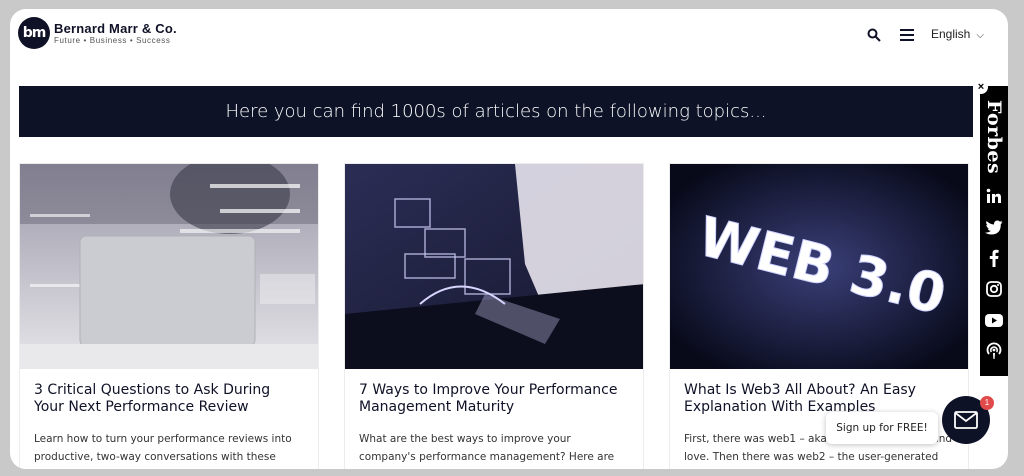 Image resolution: width=1024 pixels, height=476 pixels. I want to click on forbes-logo: Forbes, so click(994, 137).